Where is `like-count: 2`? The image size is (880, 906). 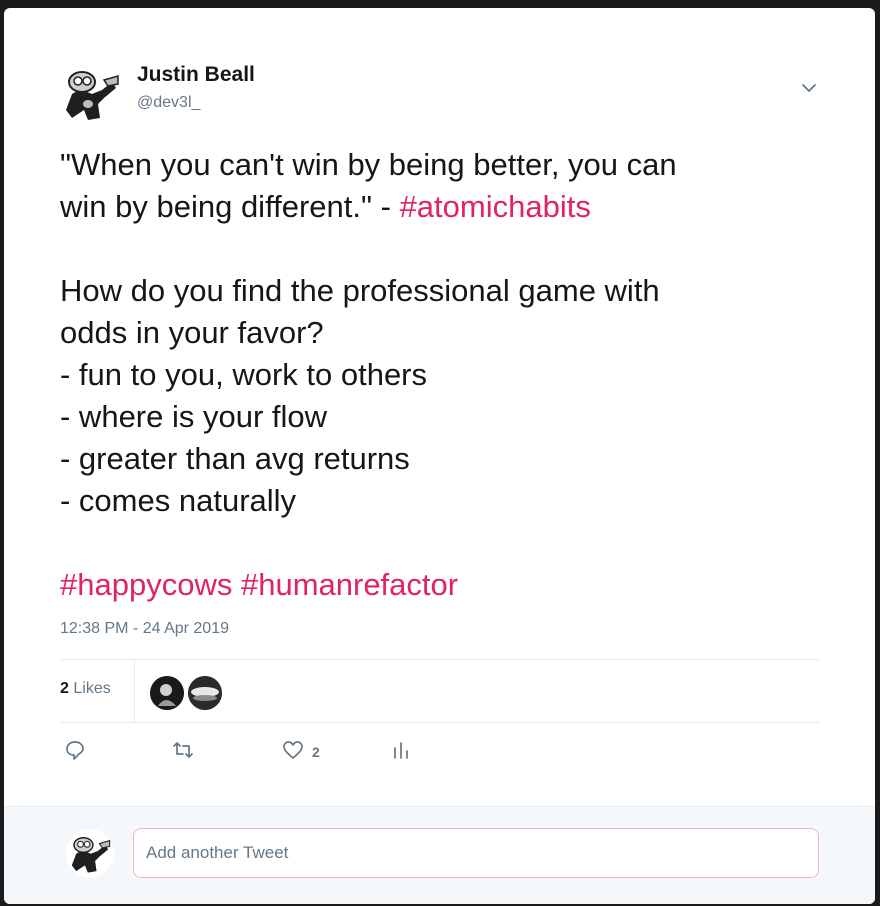
like-count: 2 is located at coordinates (316, 752).